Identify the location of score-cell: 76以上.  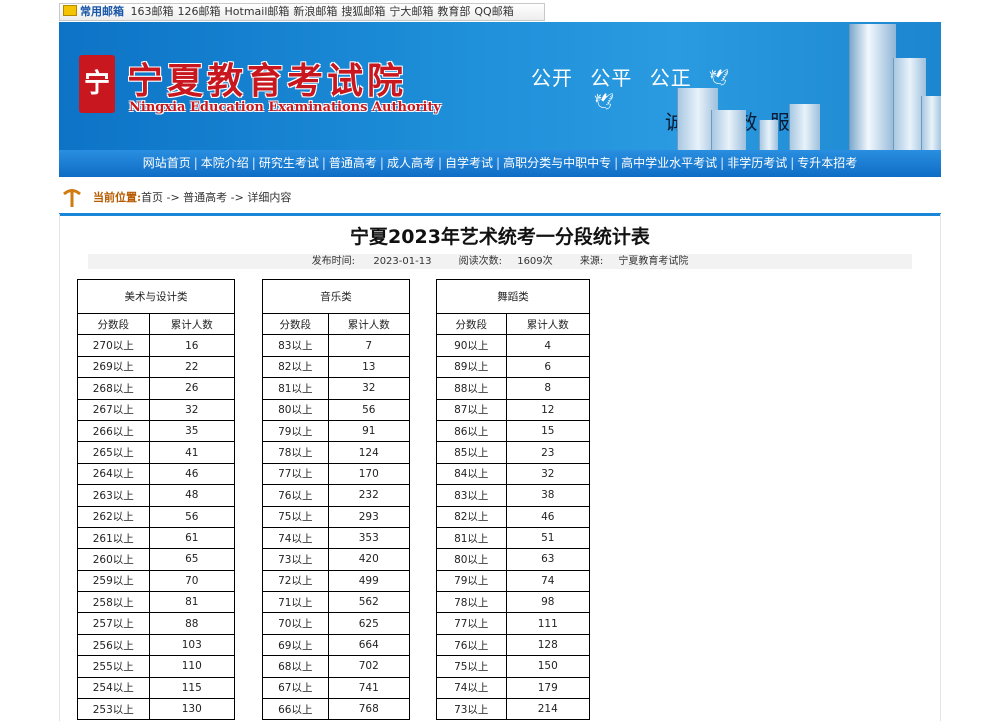
(295, 495).